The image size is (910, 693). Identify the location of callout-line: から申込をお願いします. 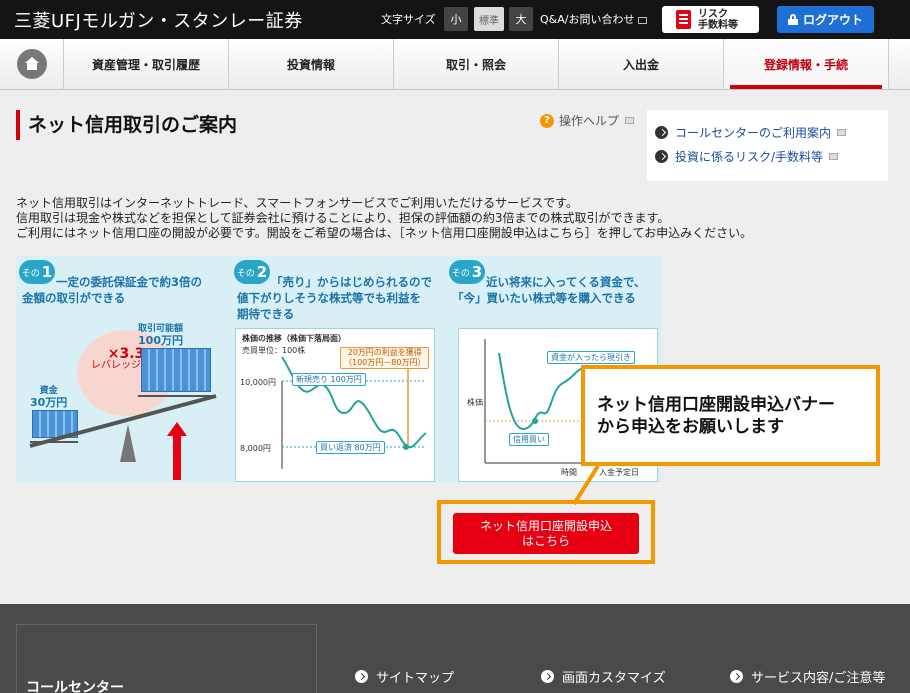
(690, 427).